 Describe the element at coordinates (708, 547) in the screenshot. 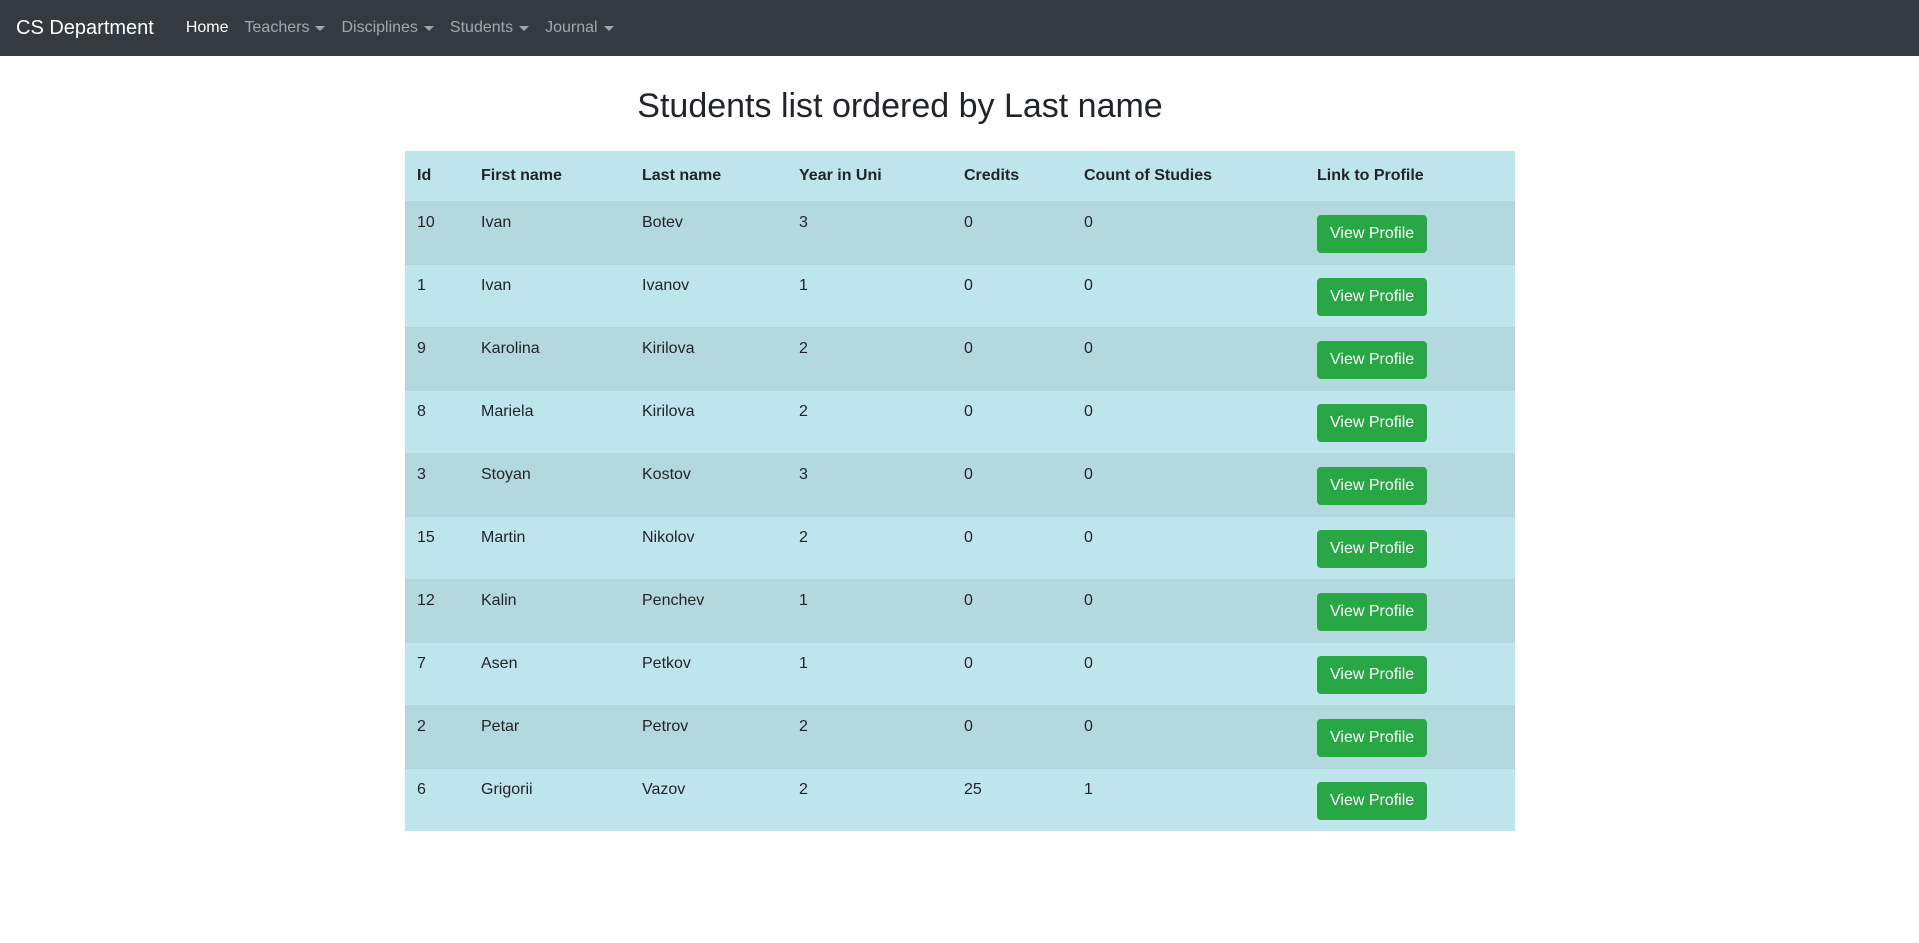

I see `cell-last-name: Nikolov` at that location.